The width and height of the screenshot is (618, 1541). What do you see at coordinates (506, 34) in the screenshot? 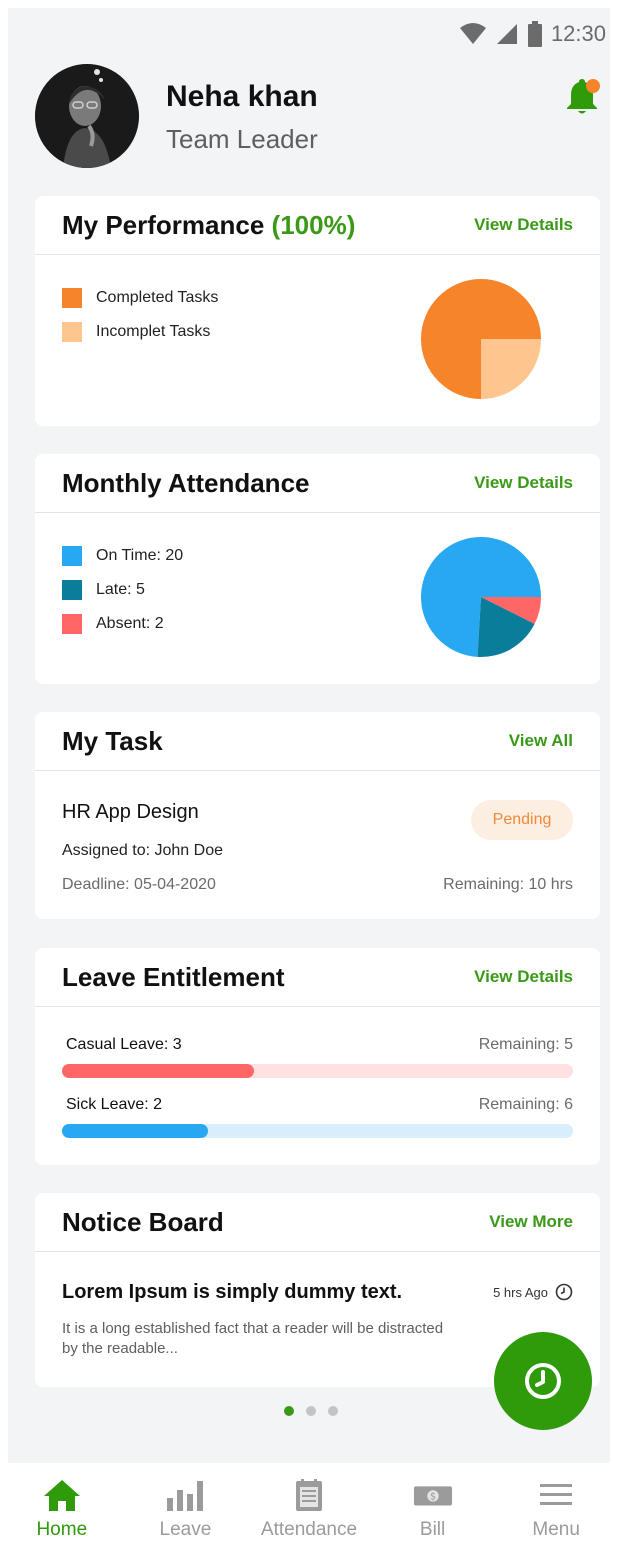
I see `cell-signal-icon` at bounding box center [506, 34].